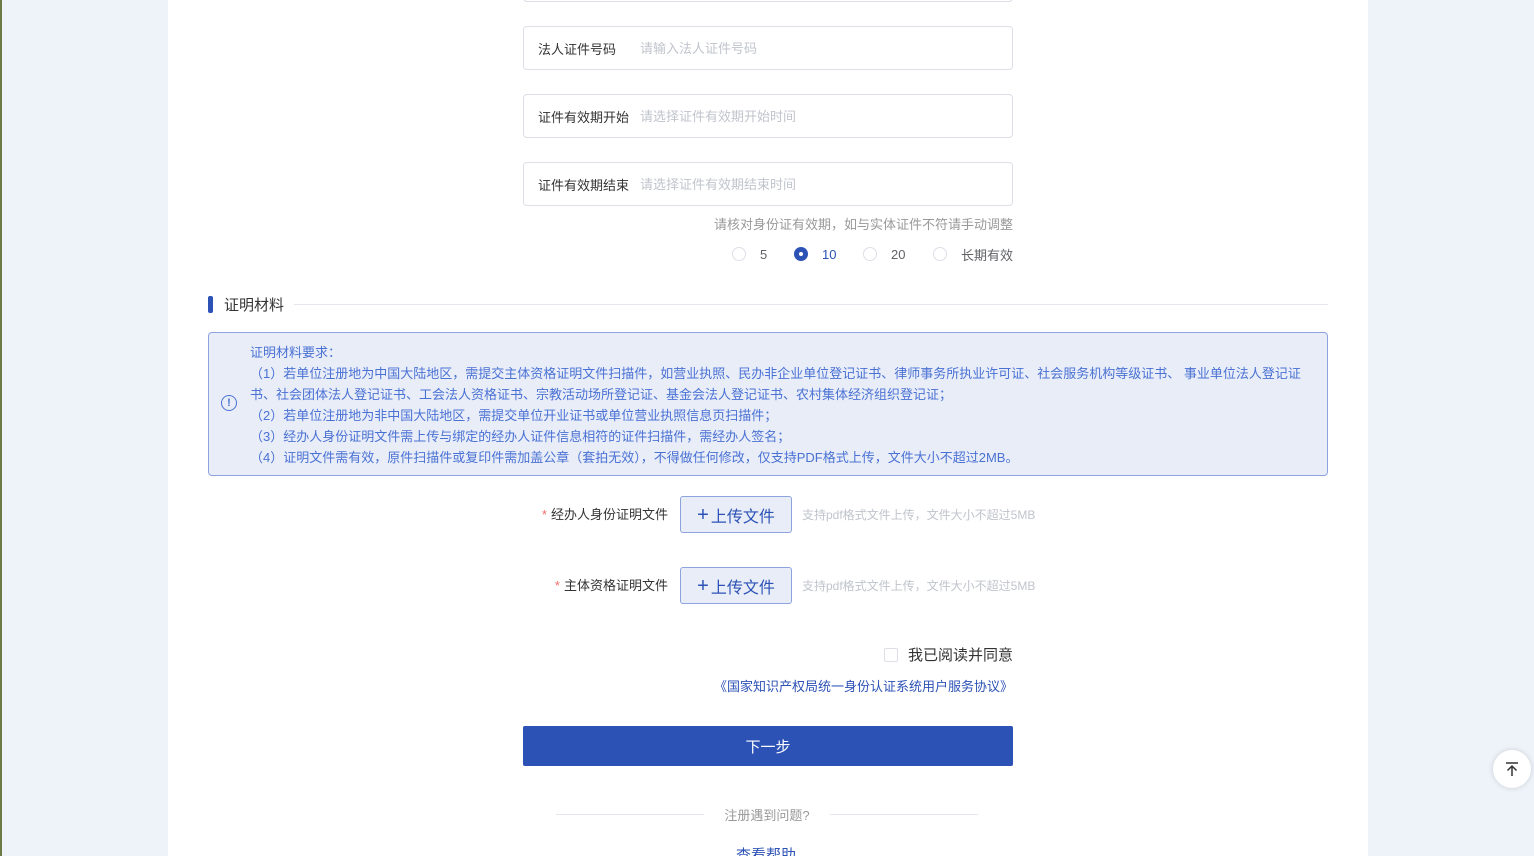 This screenshot has height=856, width=1534. I want to click on radio-option-5: 5, so click(749, 254).